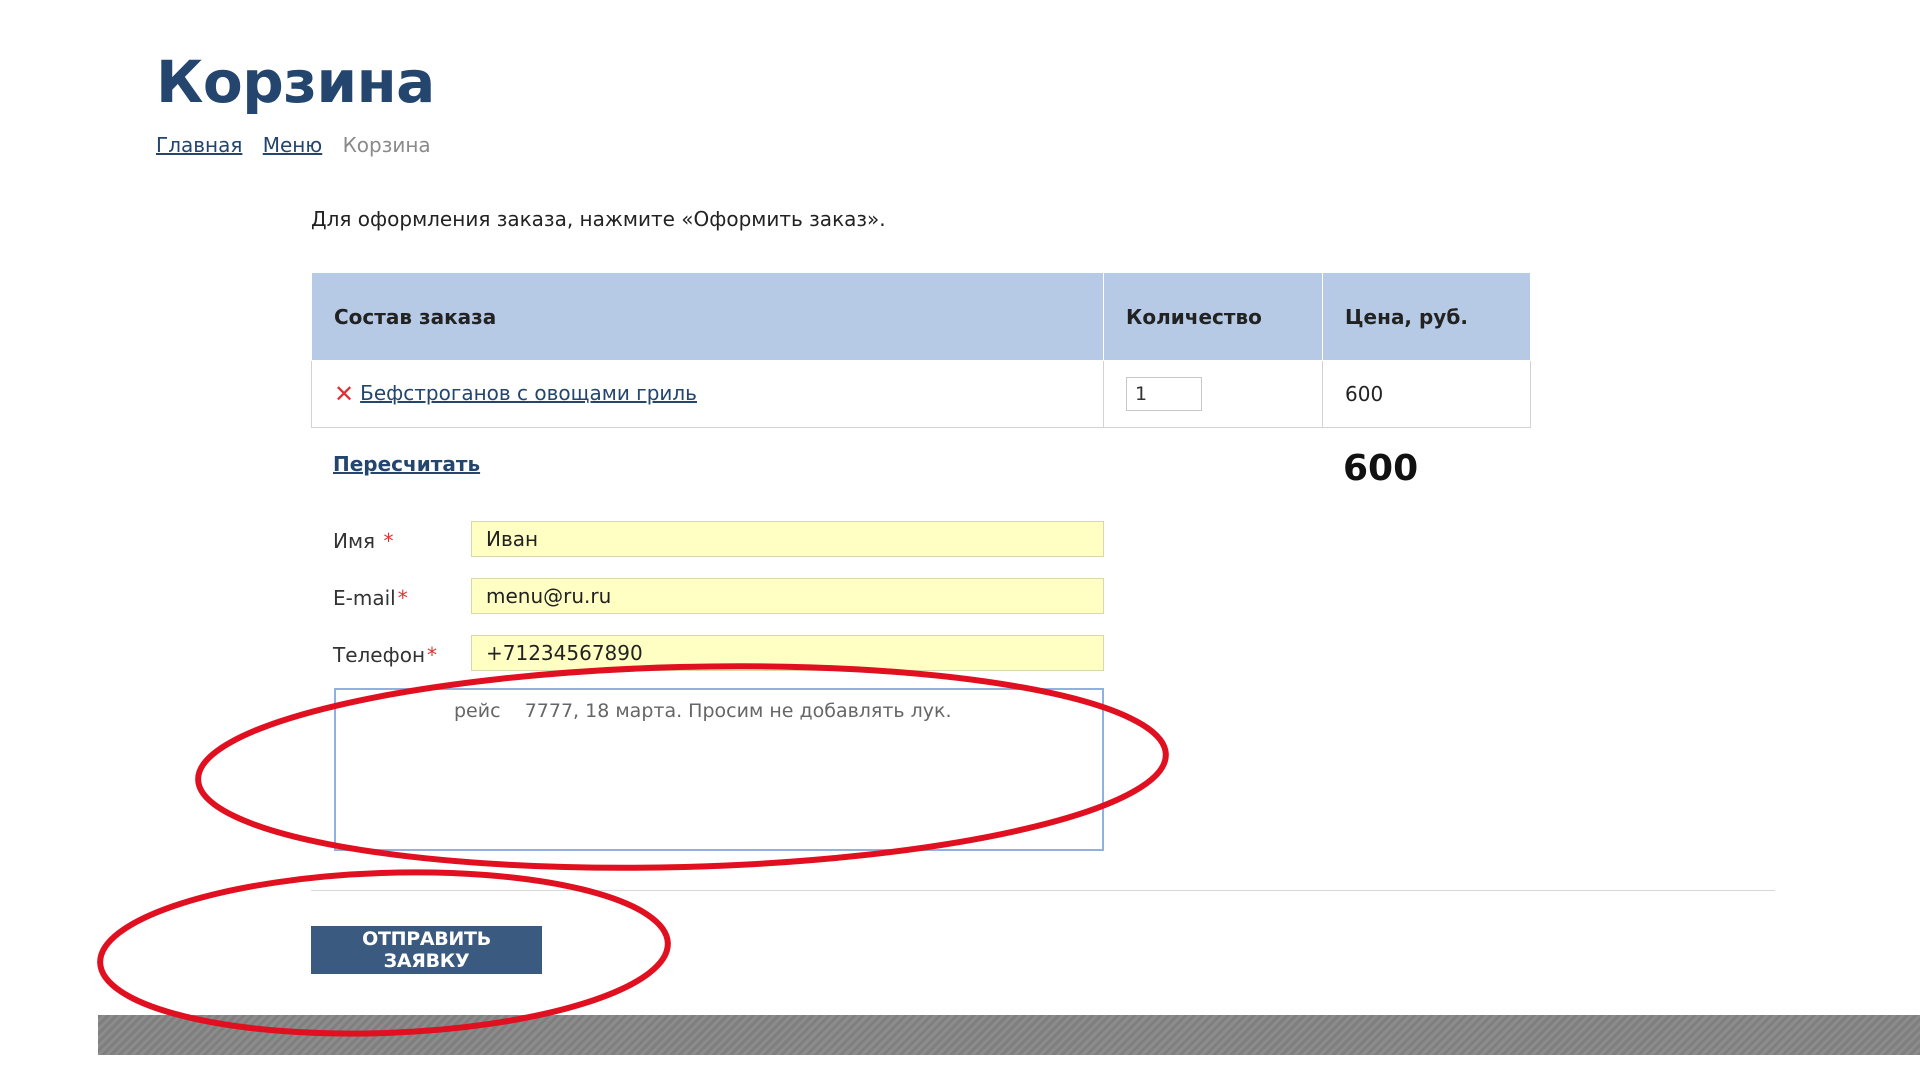 The width and height of the screenshot is (1920, 1080). I want to click on breadcrumb-menu-link: Меню, so click(292, 145).